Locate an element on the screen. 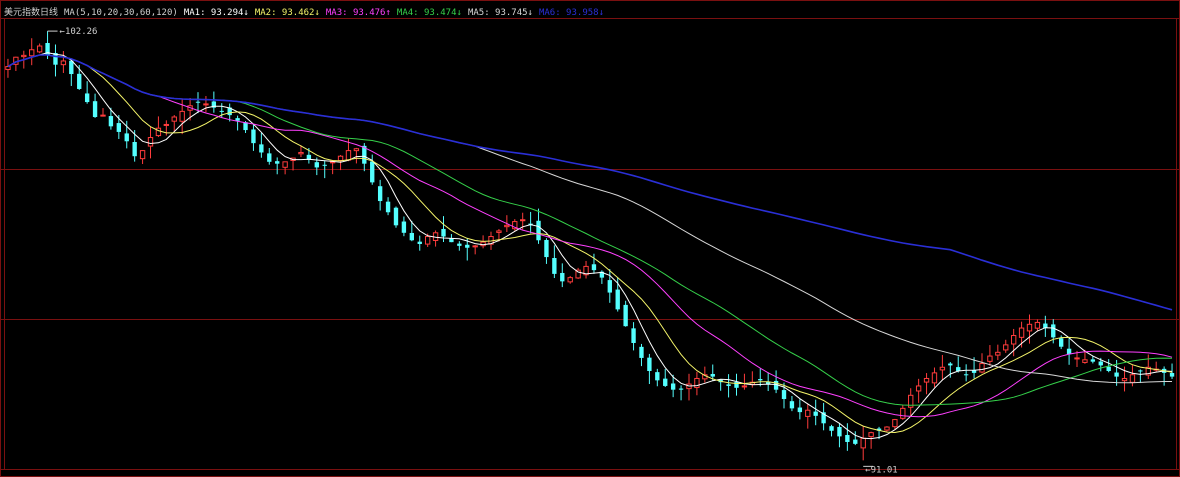 The width and height of the screenshot is (1180, 477). ma-legend-item: MA4: 93.474↓ is located at coordinates (429, 13).